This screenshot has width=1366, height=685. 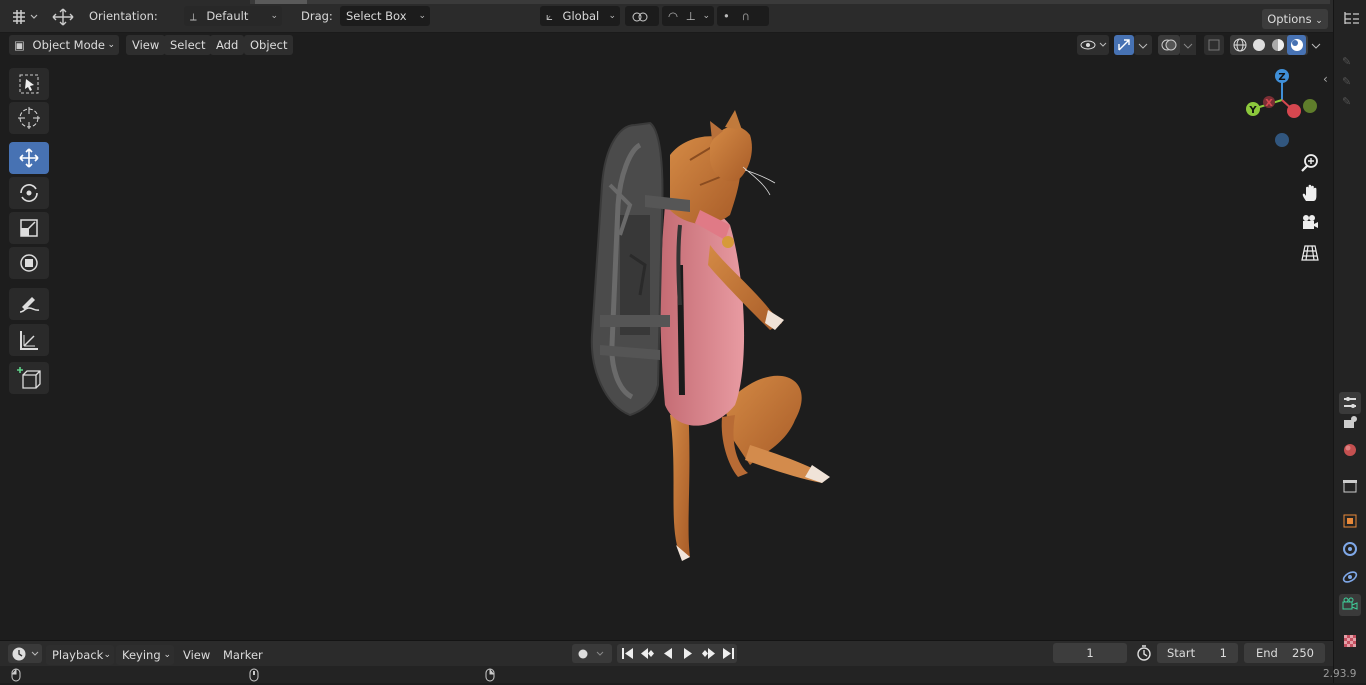 I want to click on prev-keyframe-icon, so click(x=647, y=653).